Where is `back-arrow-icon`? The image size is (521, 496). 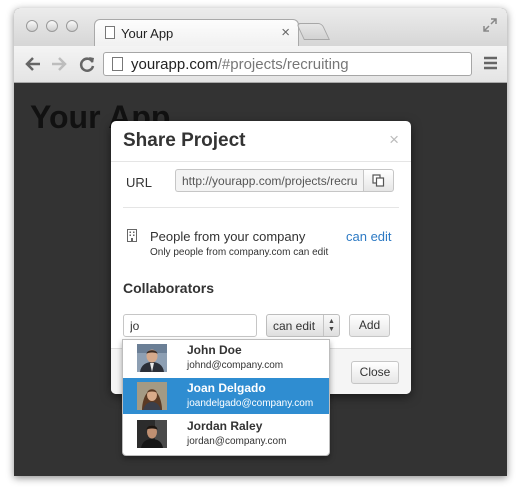 back-arrow-icon is located at coordinates (33, 66).